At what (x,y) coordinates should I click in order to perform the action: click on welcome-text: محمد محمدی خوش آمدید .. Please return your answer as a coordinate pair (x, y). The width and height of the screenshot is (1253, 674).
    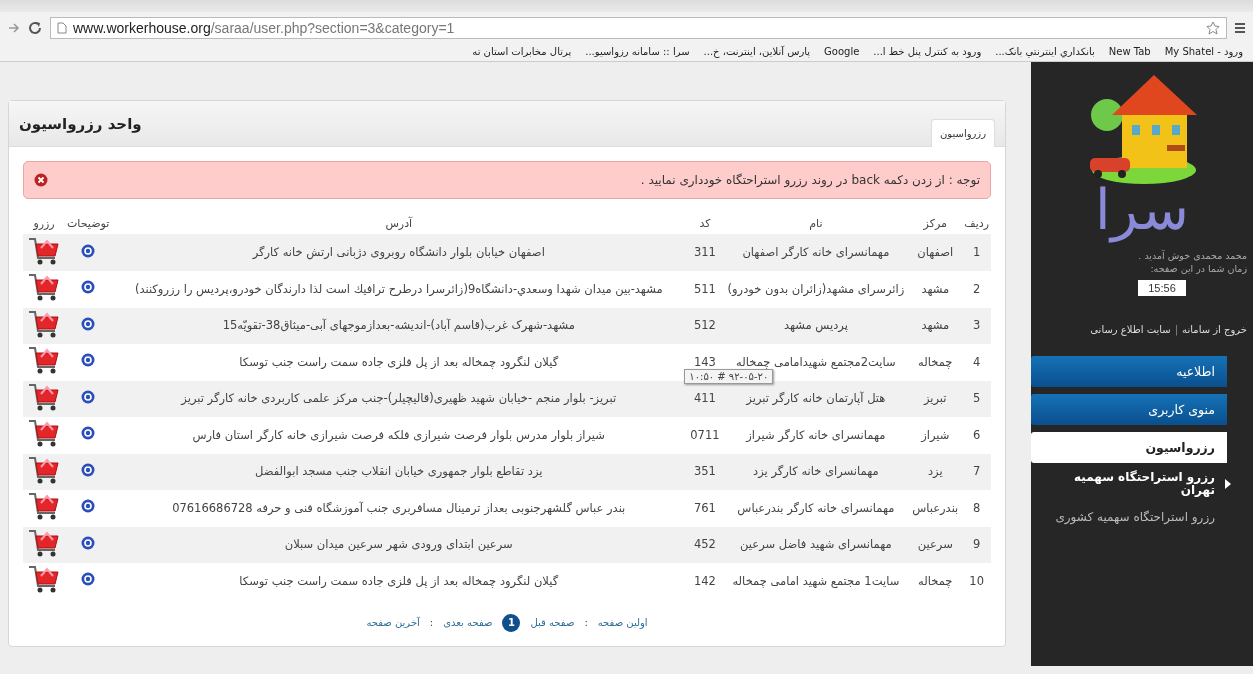
    Looking at the image, I should click on (1192, 256).